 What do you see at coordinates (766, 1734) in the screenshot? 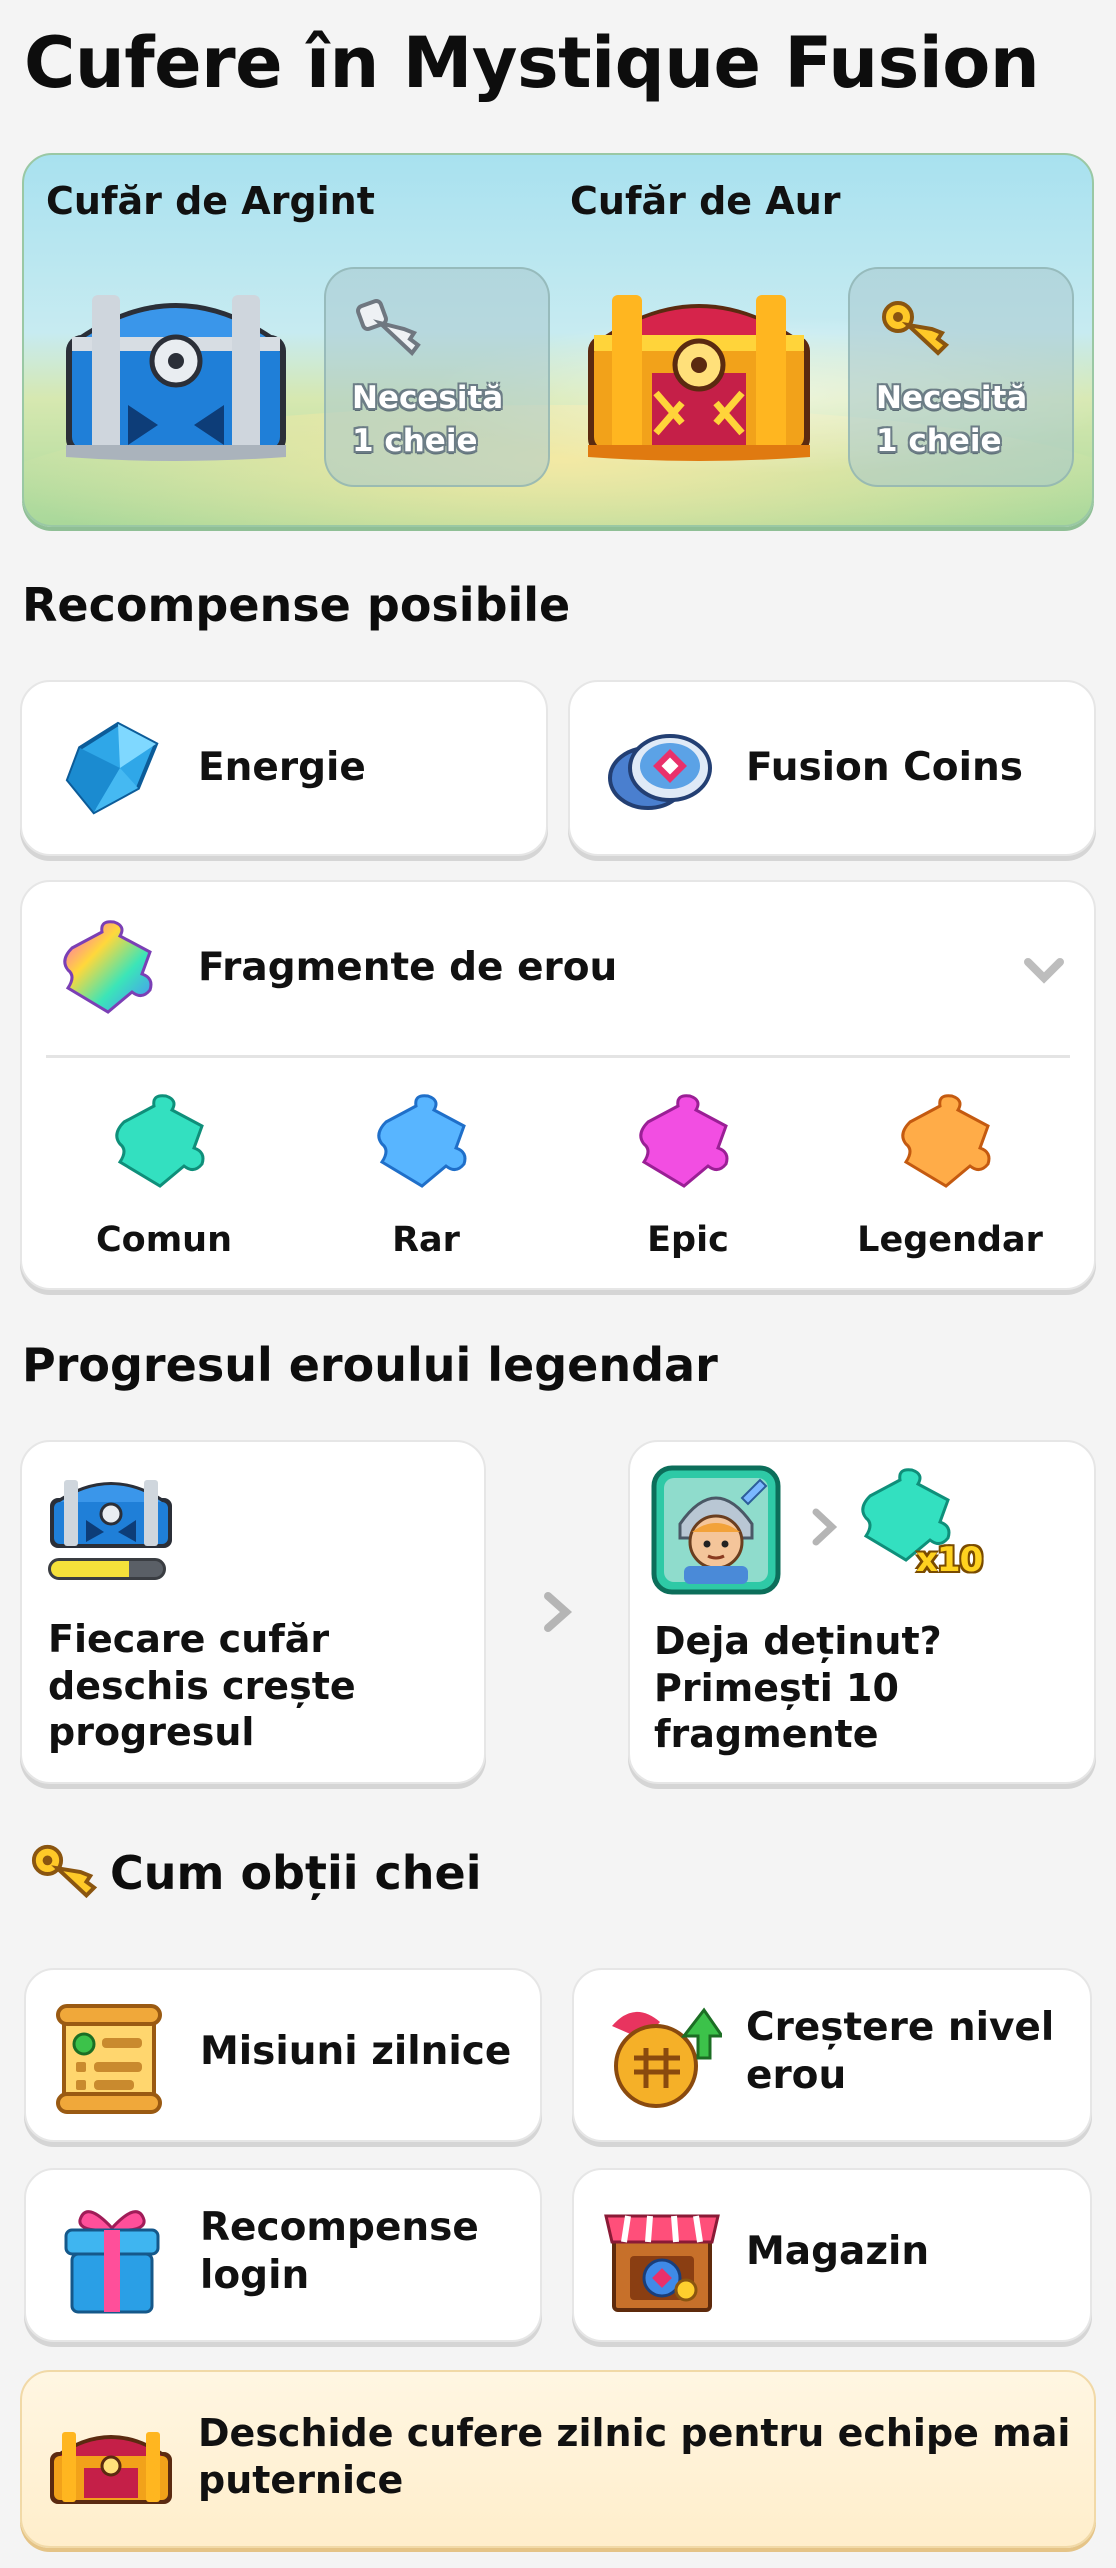
I see `owned-line3: fragmente` at bounding box center [766, 1734].